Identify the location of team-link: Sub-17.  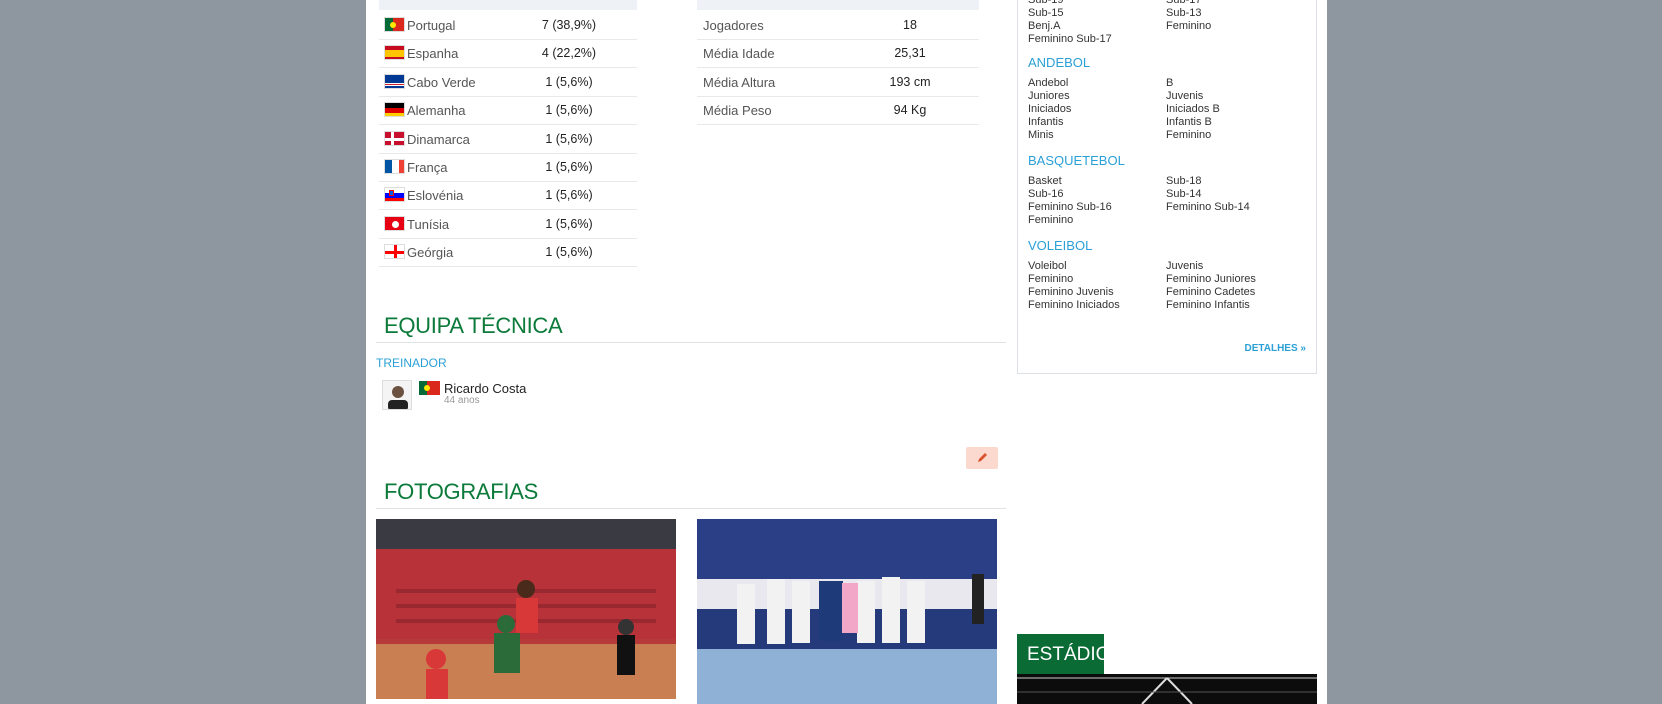
(1183, 3).